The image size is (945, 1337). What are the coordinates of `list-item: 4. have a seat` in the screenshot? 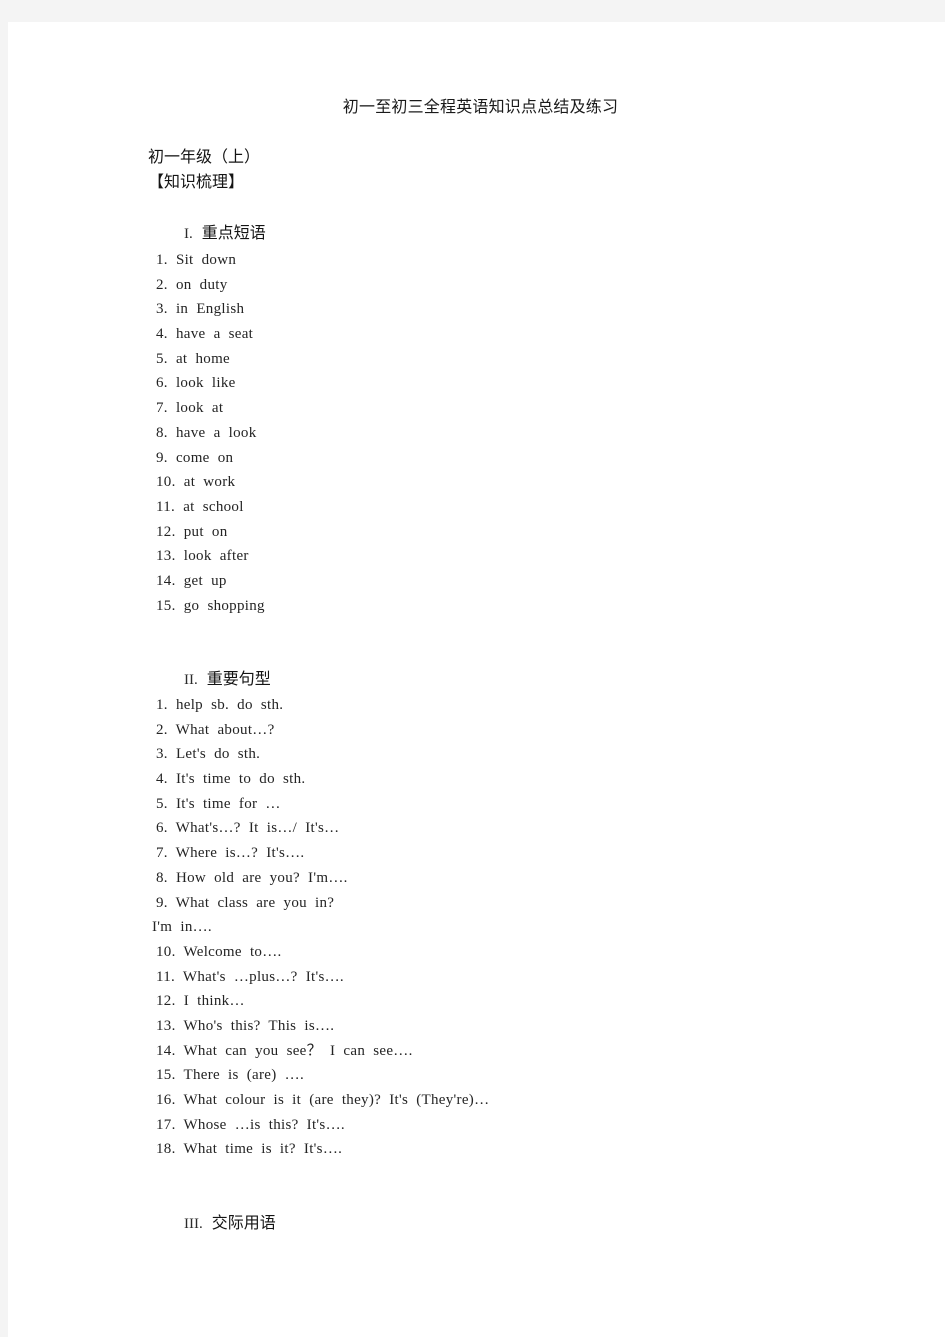 It's located at (205, 334).